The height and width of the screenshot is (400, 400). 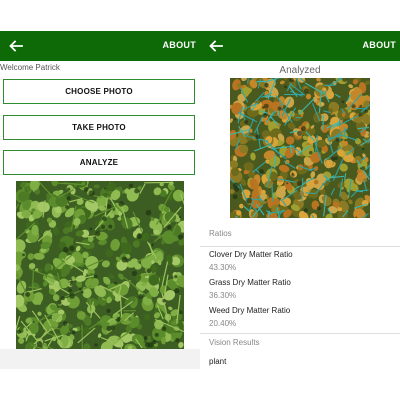 I want to click on list-item: Clover Dry Matter Ratio 43.30%, so click(x=301, y=261).